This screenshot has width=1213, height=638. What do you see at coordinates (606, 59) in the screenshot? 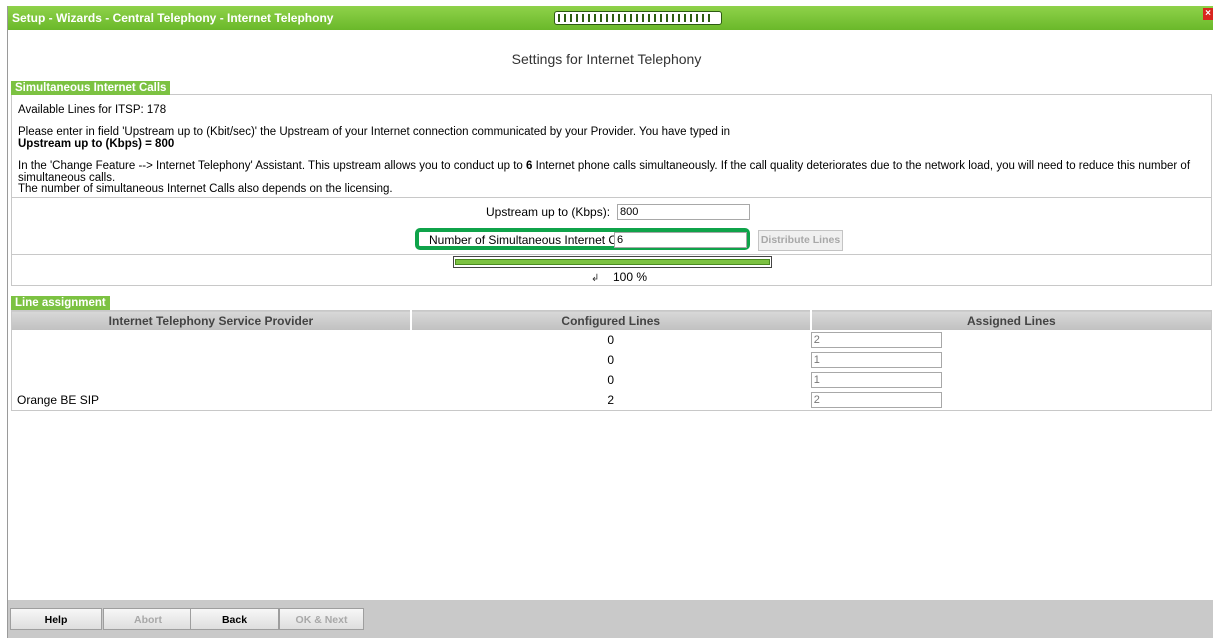
I see `page-title: Settings for Internet Telephony` at bounding box center [606, 59].